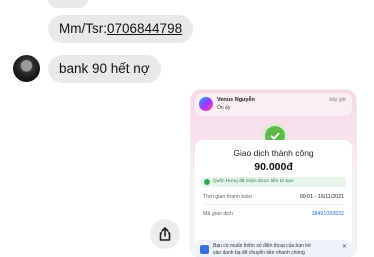 Image resolution: width=374 pixels, height=257 pixels. I want to click on payment-time-row: Thời gian thanh toán 09:01 - 16/11/2021, so click(273, 197).